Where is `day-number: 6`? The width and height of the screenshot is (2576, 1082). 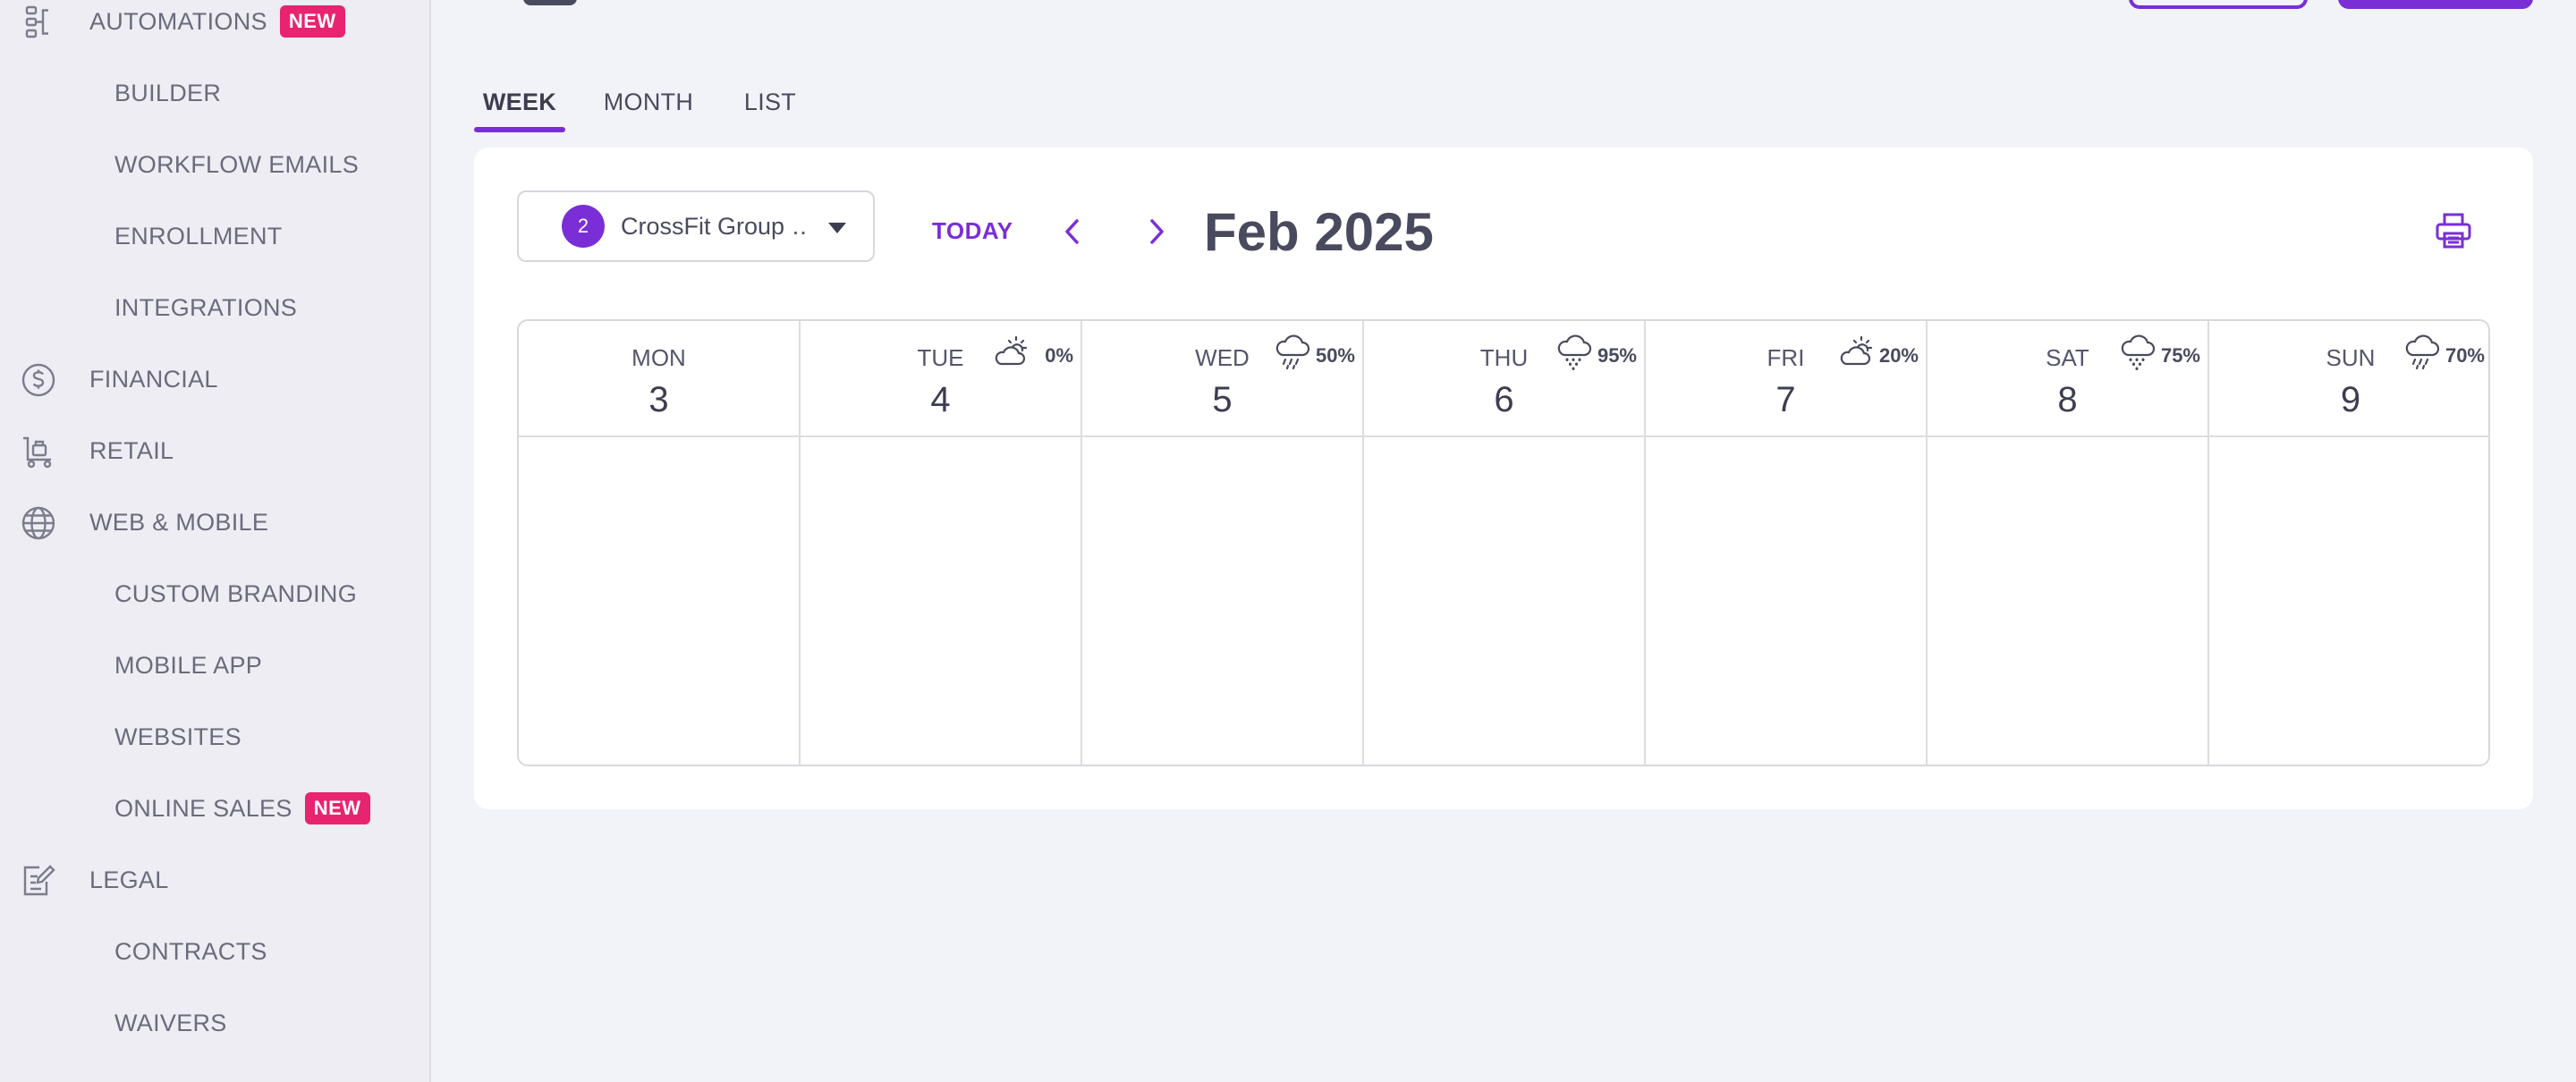 day-number: 6 is located at coordinates (1504, 399).